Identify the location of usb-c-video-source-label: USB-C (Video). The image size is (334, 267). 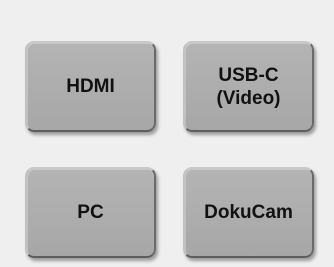
(248, 86).